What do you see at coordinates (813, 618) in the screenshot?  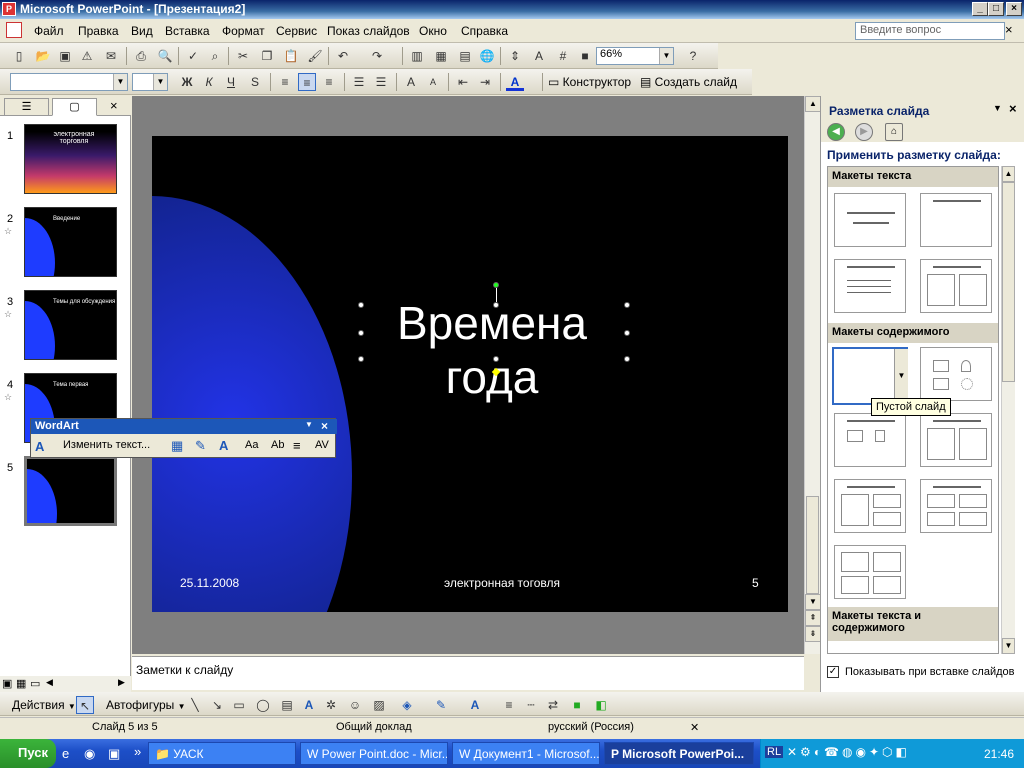 I see `previous-slide-icon: ⇞` at bounding box center [813, 618].